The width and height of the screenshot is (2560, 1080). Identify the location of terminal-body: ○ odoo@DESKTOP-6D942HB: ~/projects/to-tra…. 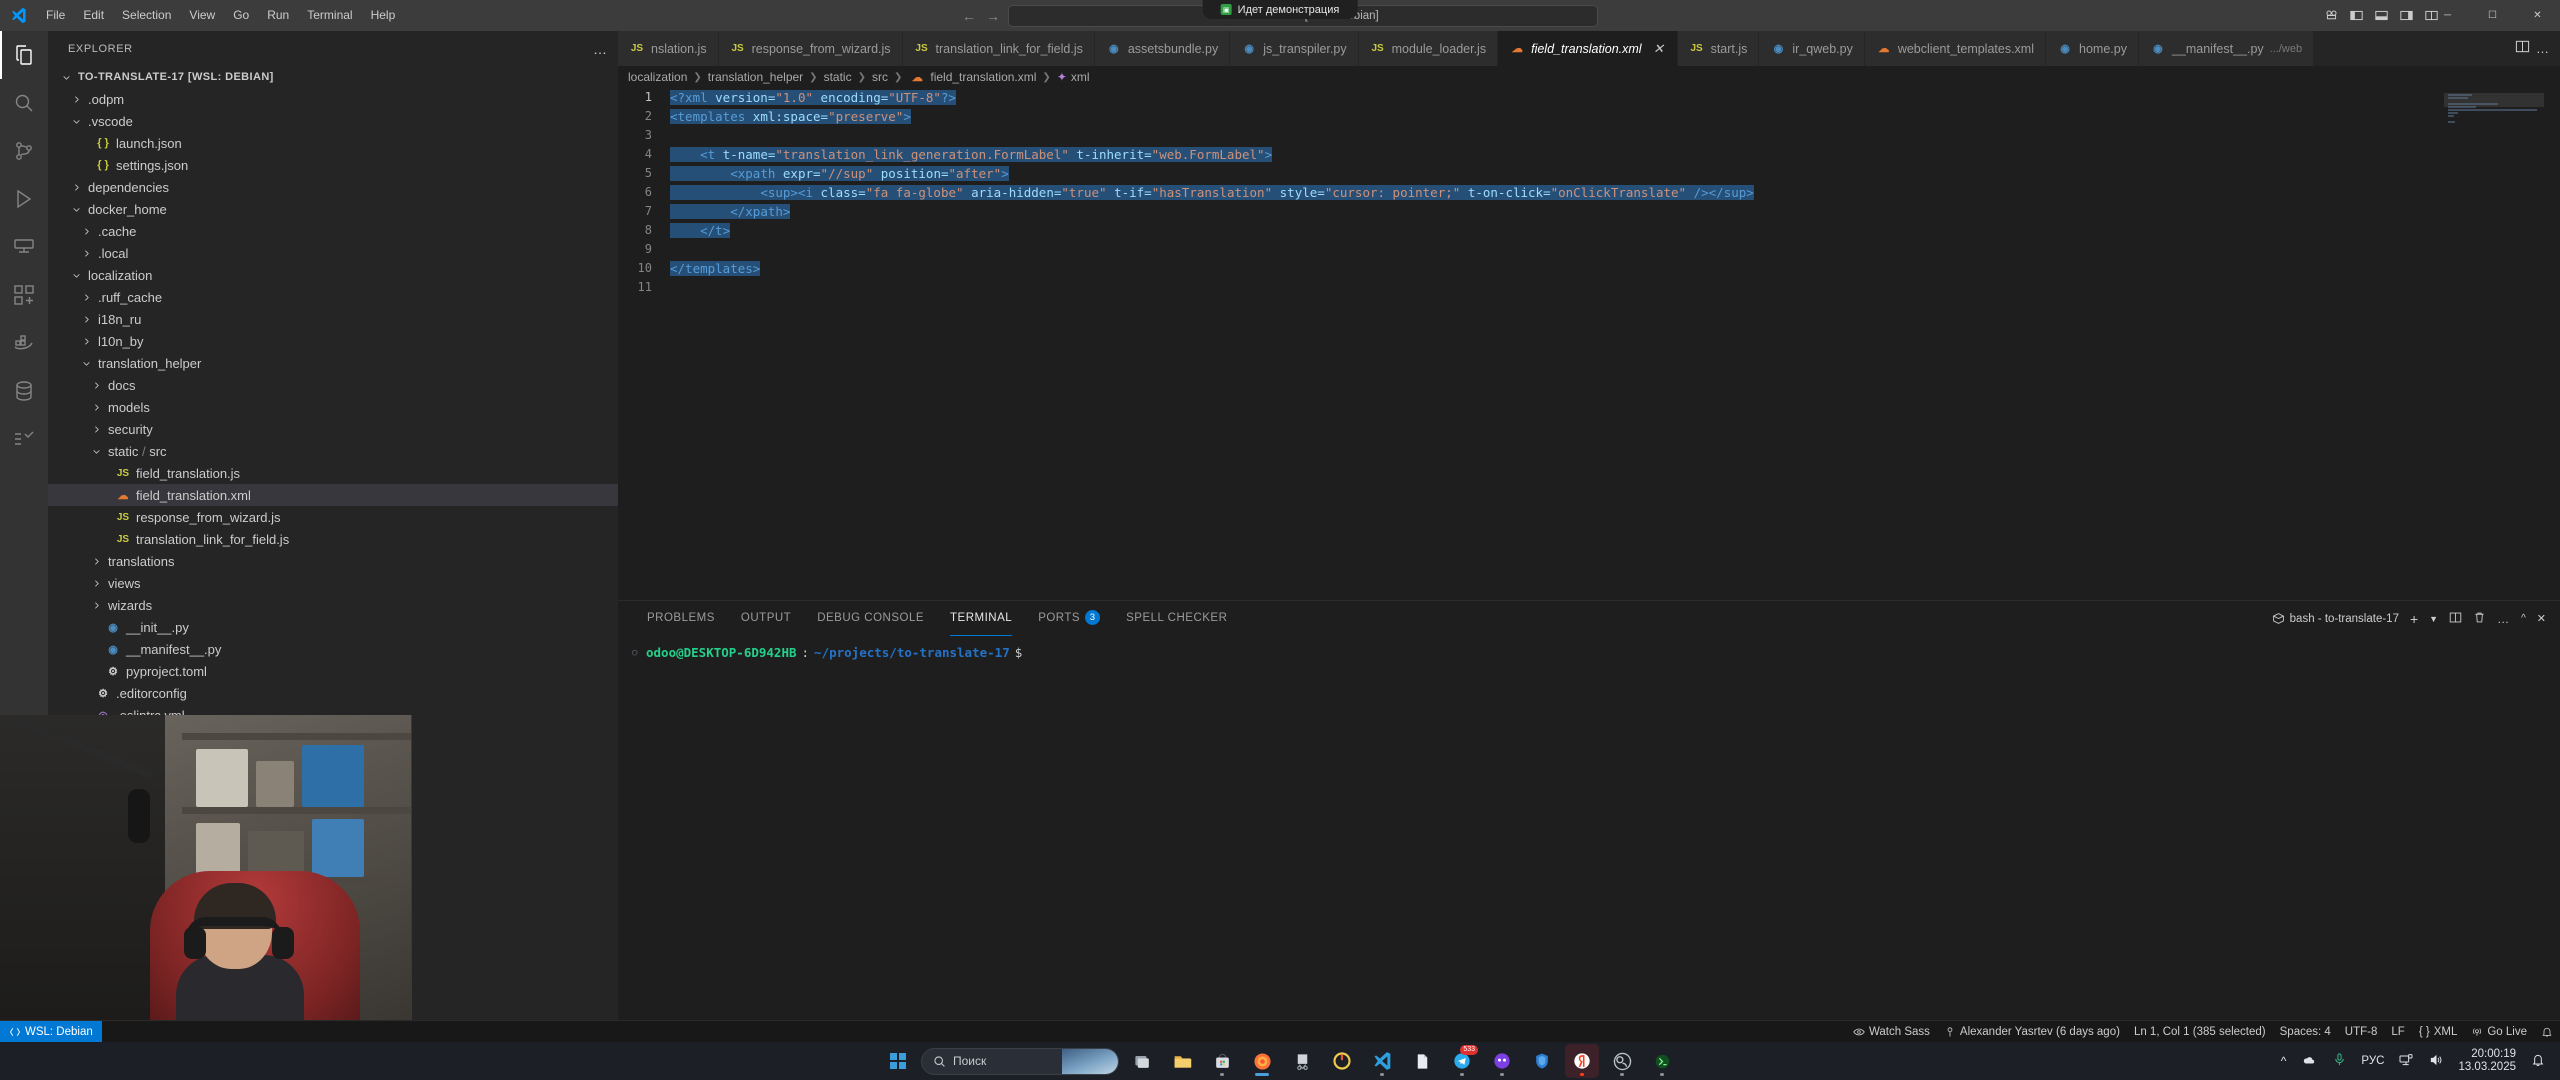
(1589, 649).